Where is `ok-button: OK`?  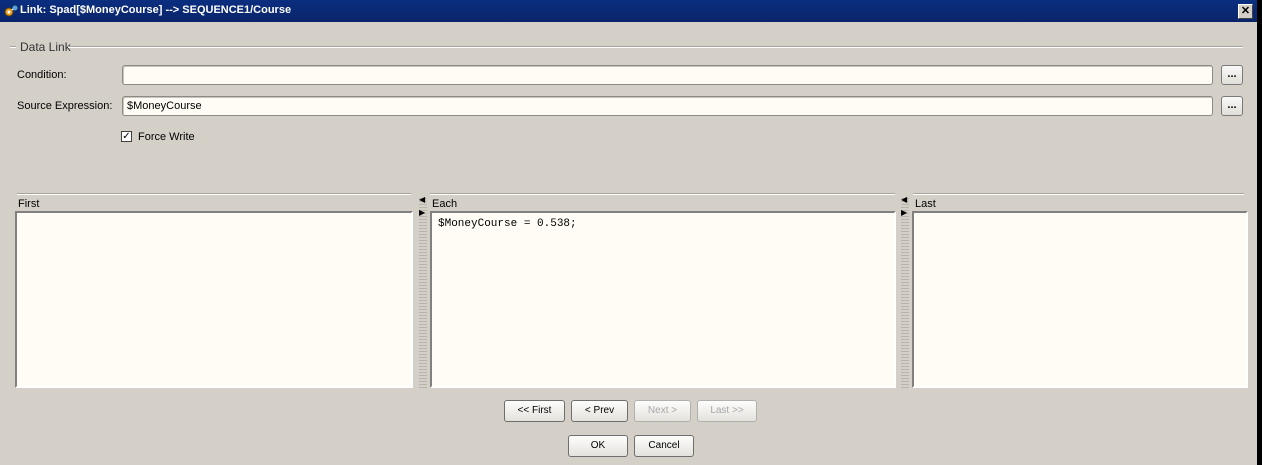 ok-button: OK is located at coordinates (598, 446).